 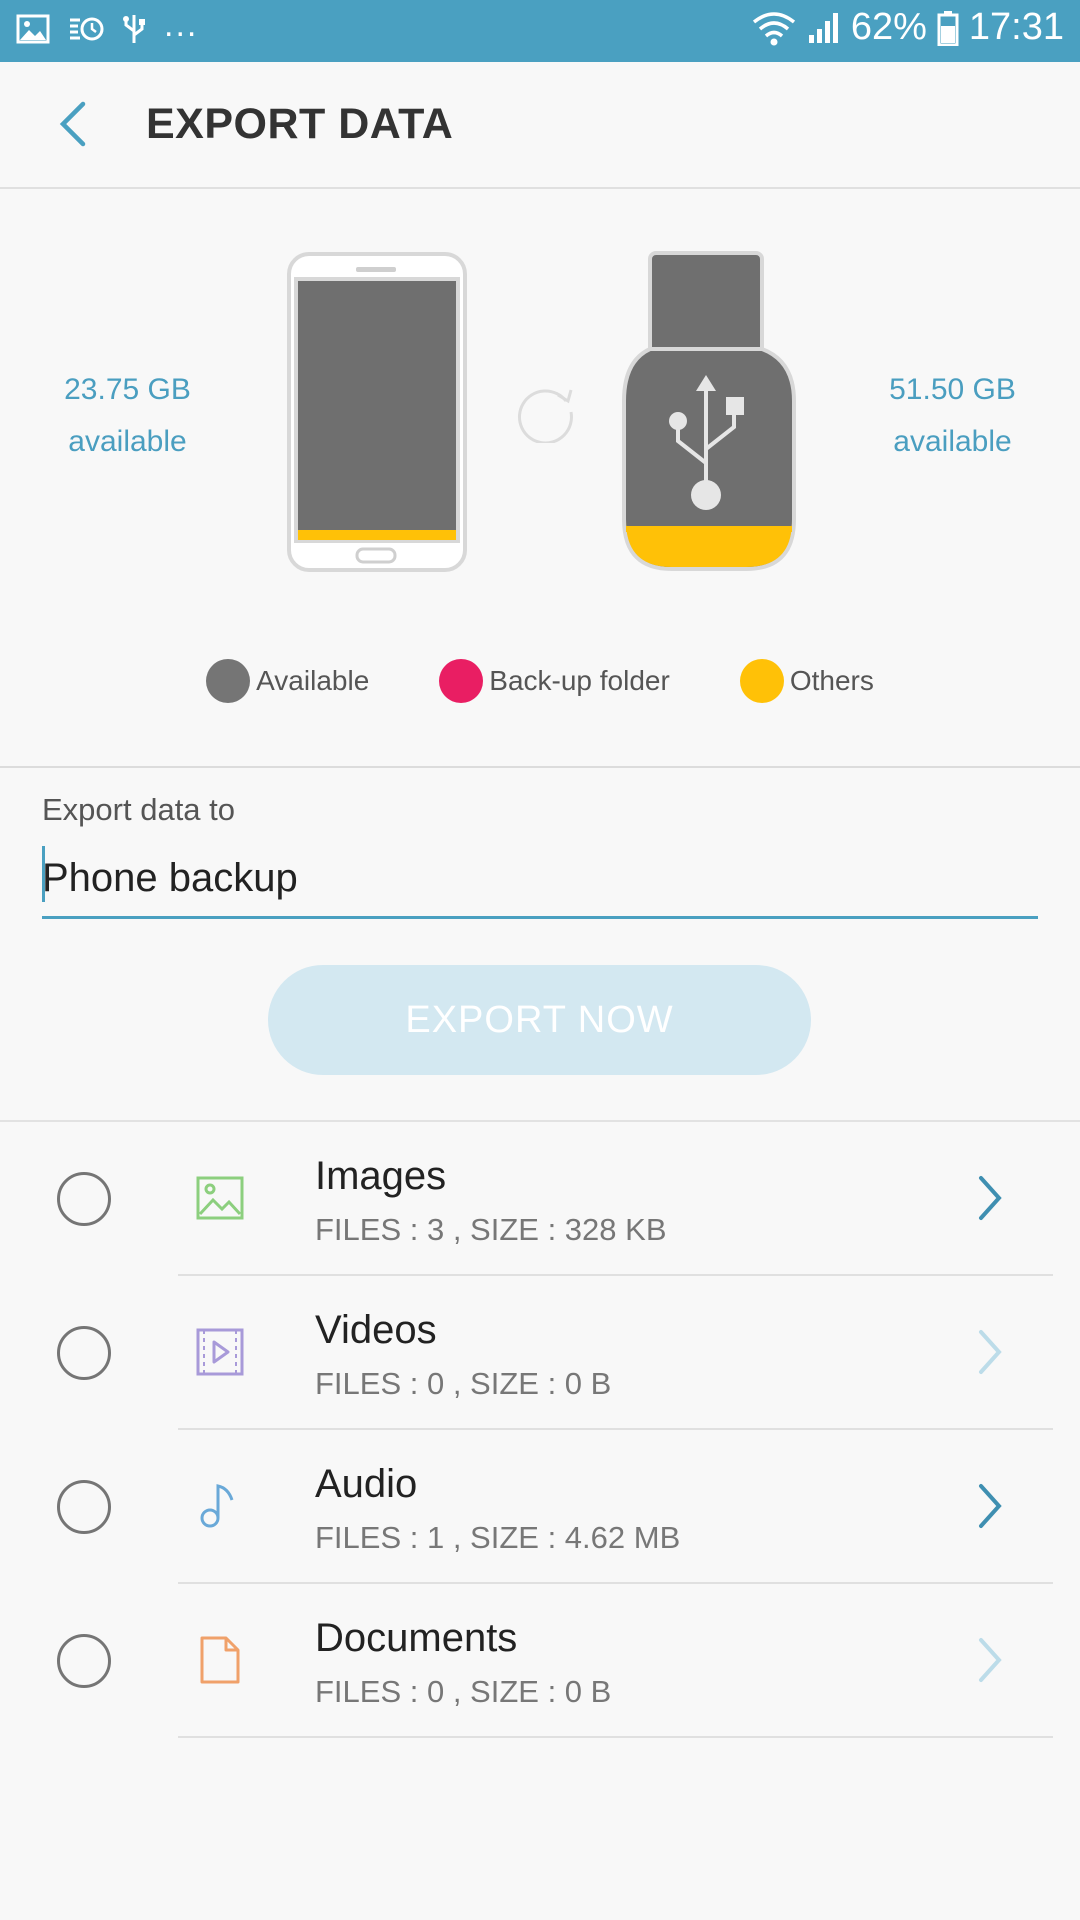 I want to click on documents-title: Documents, so click(x=416, y=1638).